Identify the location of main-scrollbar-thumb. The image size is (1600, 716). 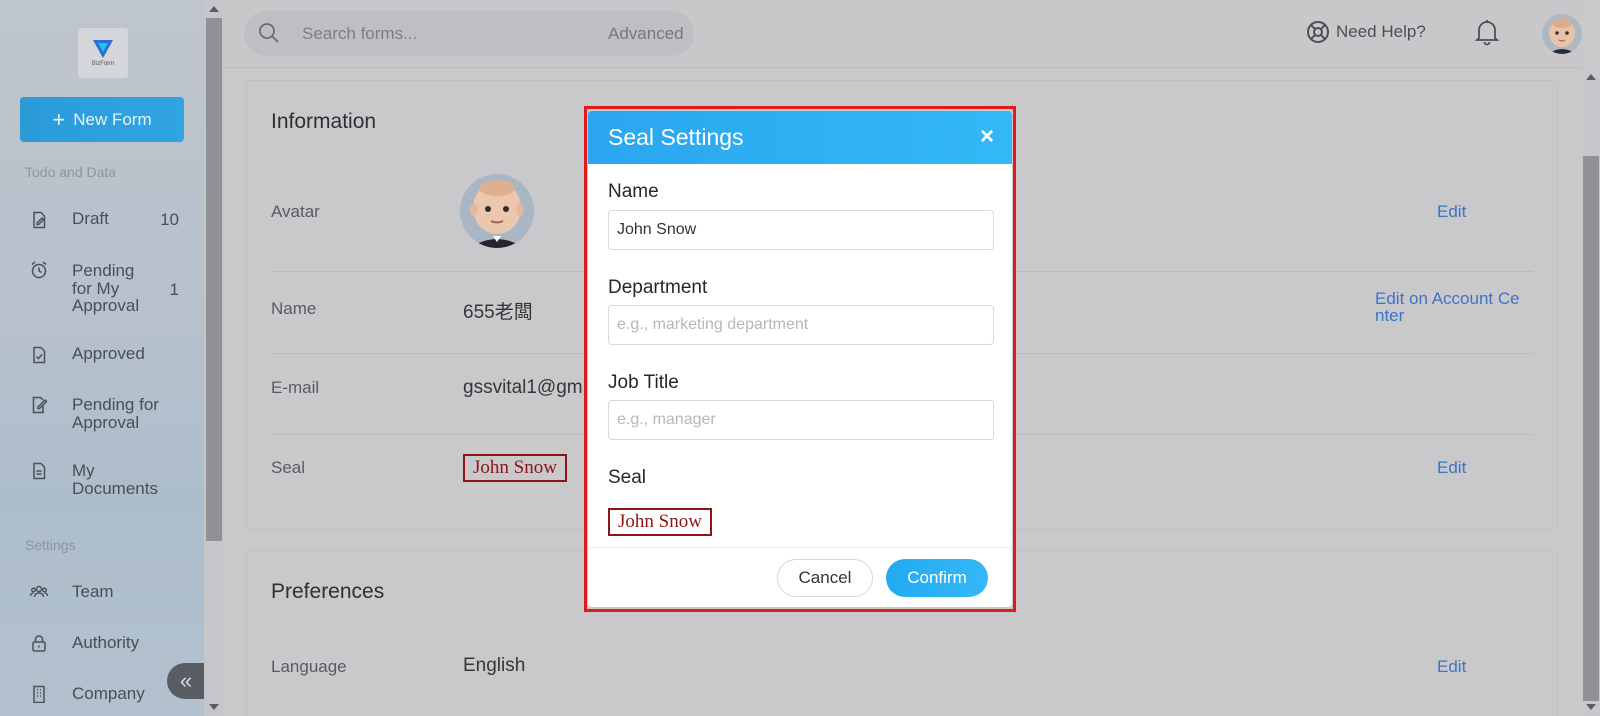
(1591, 428).